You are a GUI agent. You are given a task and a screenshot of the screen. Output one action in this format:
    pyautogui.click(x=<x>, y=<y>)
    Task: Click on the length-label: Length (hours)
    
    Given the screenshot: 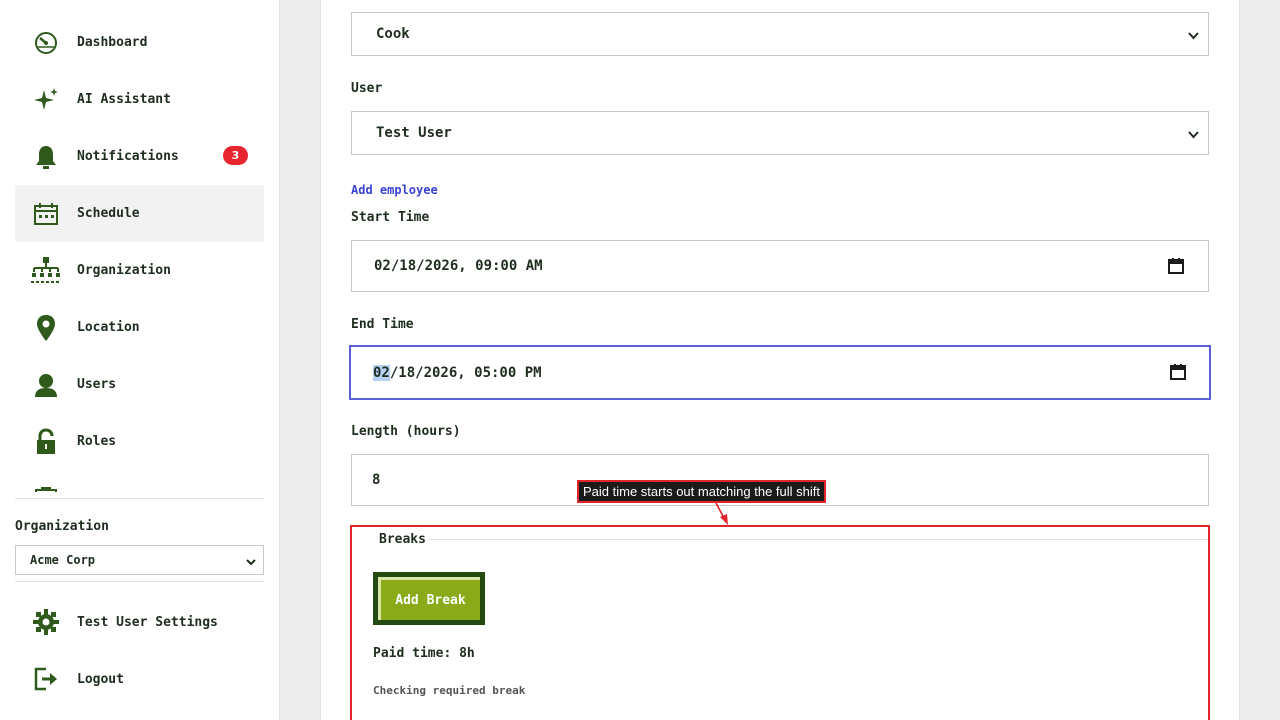 What is the action you would take?
    pyautogui.click(x=406, y=431)
    